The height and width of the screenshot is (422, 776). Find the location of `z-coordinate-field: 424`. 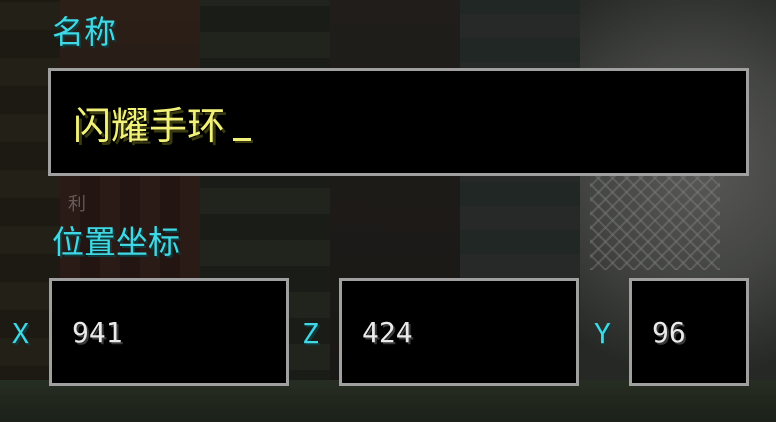

z-coordinate-field: 424 is located at coordinates (459, 332).